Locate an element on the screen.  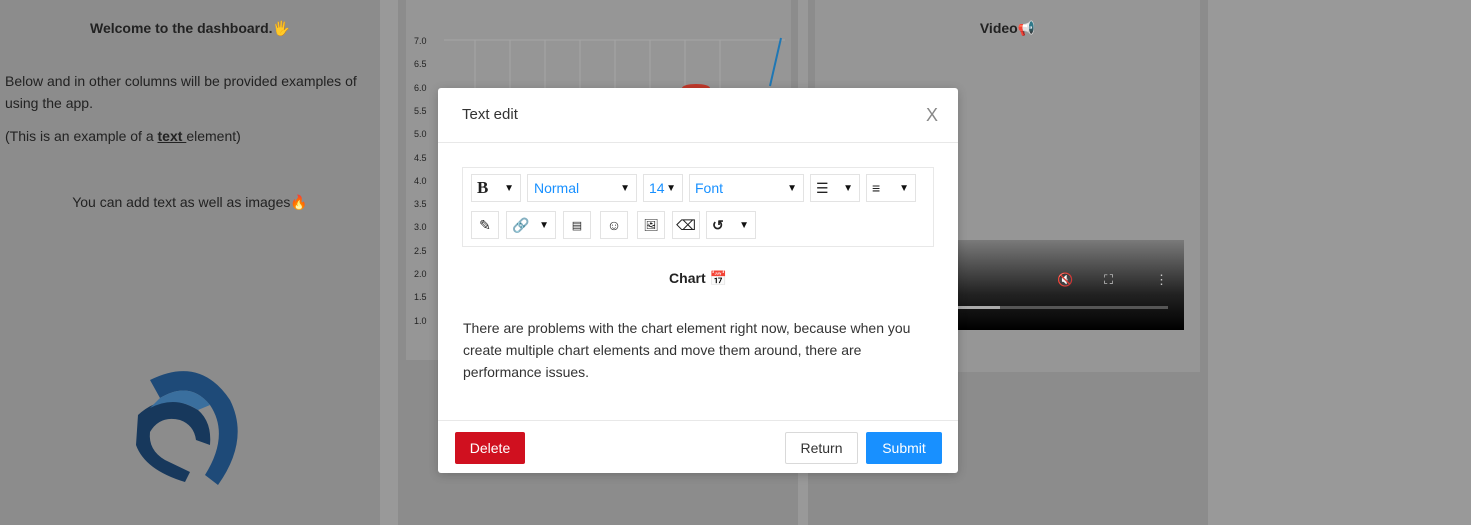
welcome-heading: Welcome to the dashboard.🖐 is located at coordinates (190, 28).